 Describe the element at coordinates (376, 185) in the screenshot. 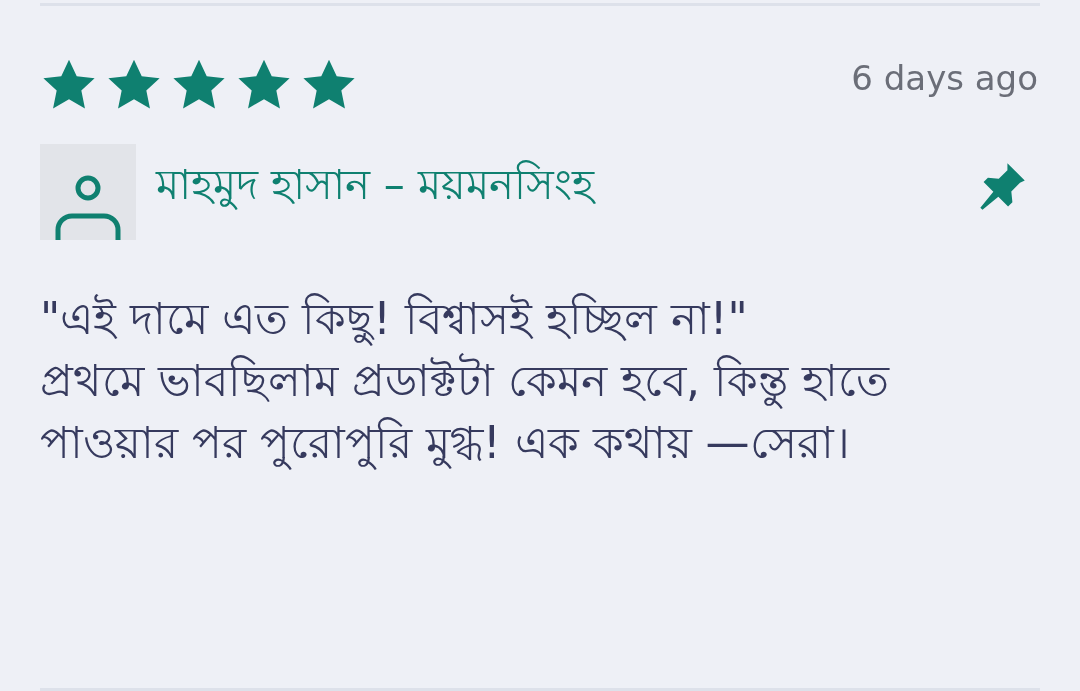

I see `reviewer-name: মাহমুদ হাসান – ময়মনসিংহ` at that location.